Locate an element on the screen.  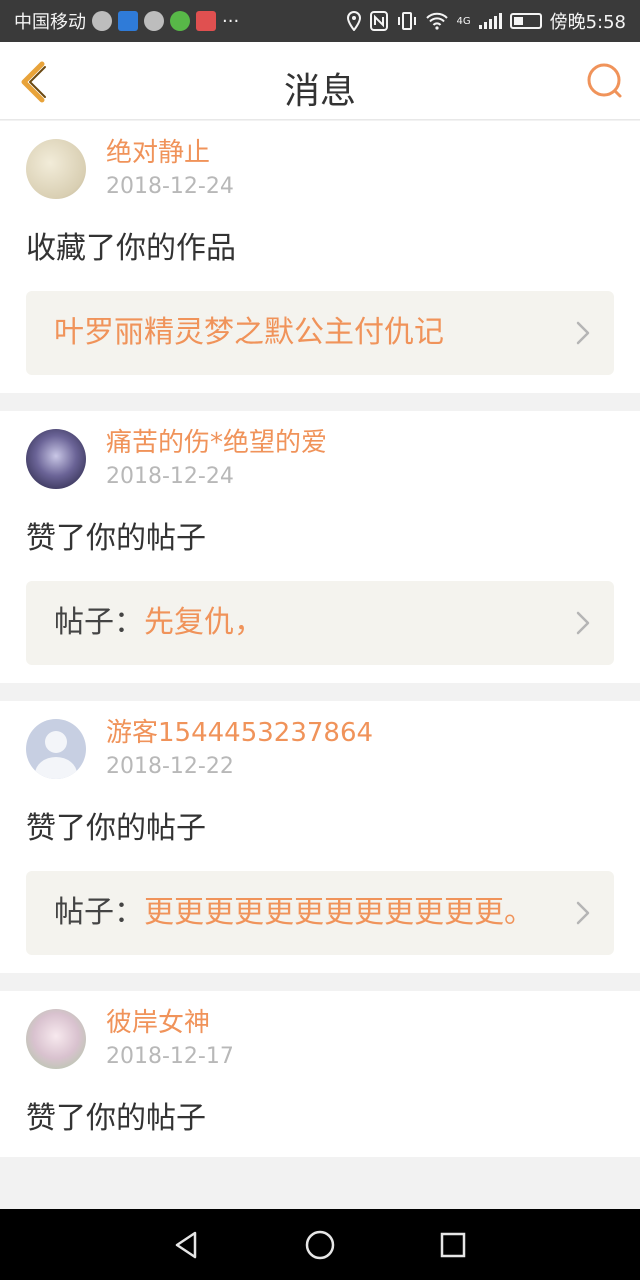
status-bar: 中国移动 ··· 4G 傍晚5:58 is located at coordinates (320, 21).